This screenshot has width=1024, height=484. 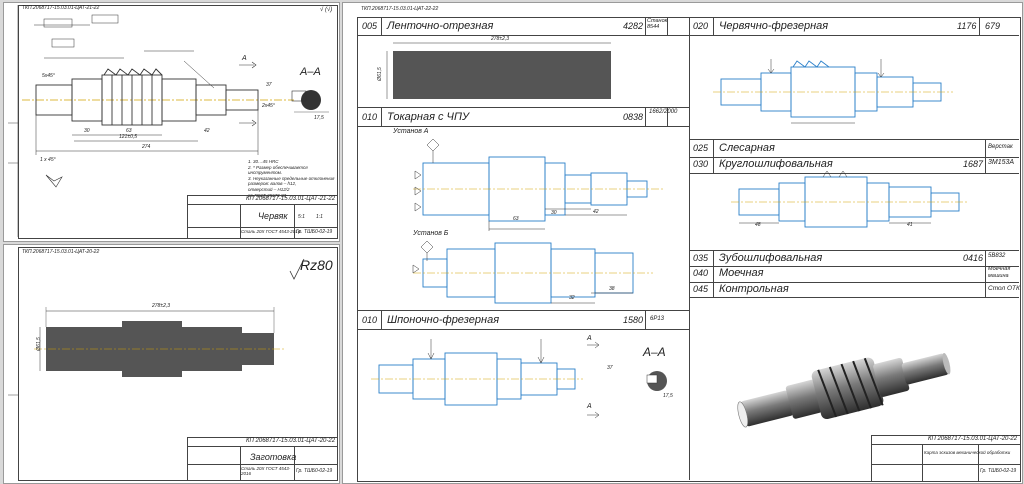 I want to click on dim-blank-length: 278±2,3, so click(x=161, y=306).